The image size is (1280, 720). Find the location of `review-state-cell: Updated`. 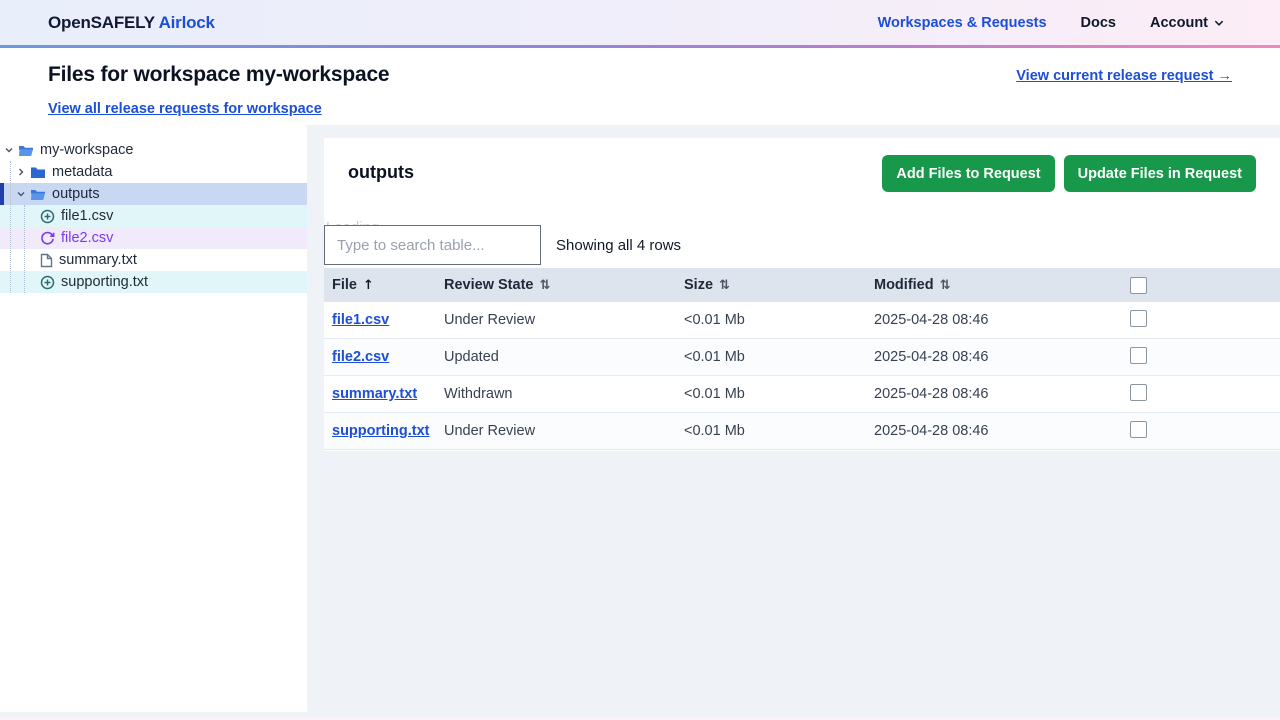

review-state-cell: Updated is located at coordinates (471, 357).